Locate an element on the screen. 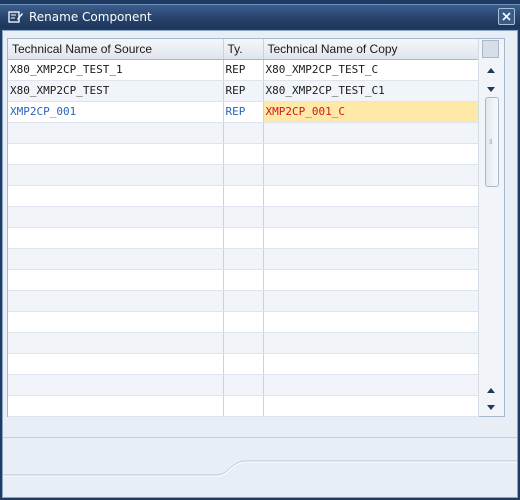 Image resolution: width=520 pixels, height=500 pixels. table-row: X80_XMP2CP_TEST REP X80_XMP2CP_TEST_C1 is located at coordinates (243, 91).